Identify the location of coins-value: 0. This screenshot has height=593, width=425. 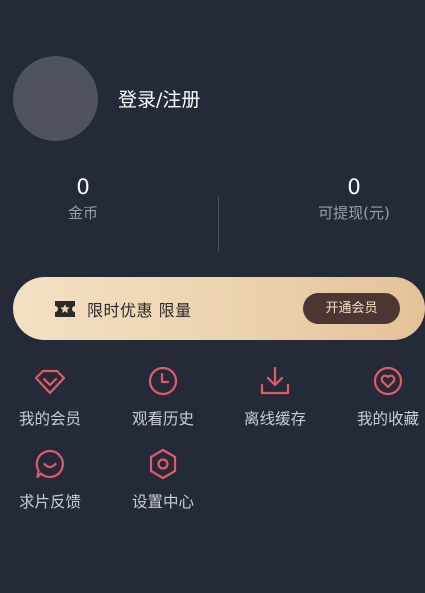
(83, 187).